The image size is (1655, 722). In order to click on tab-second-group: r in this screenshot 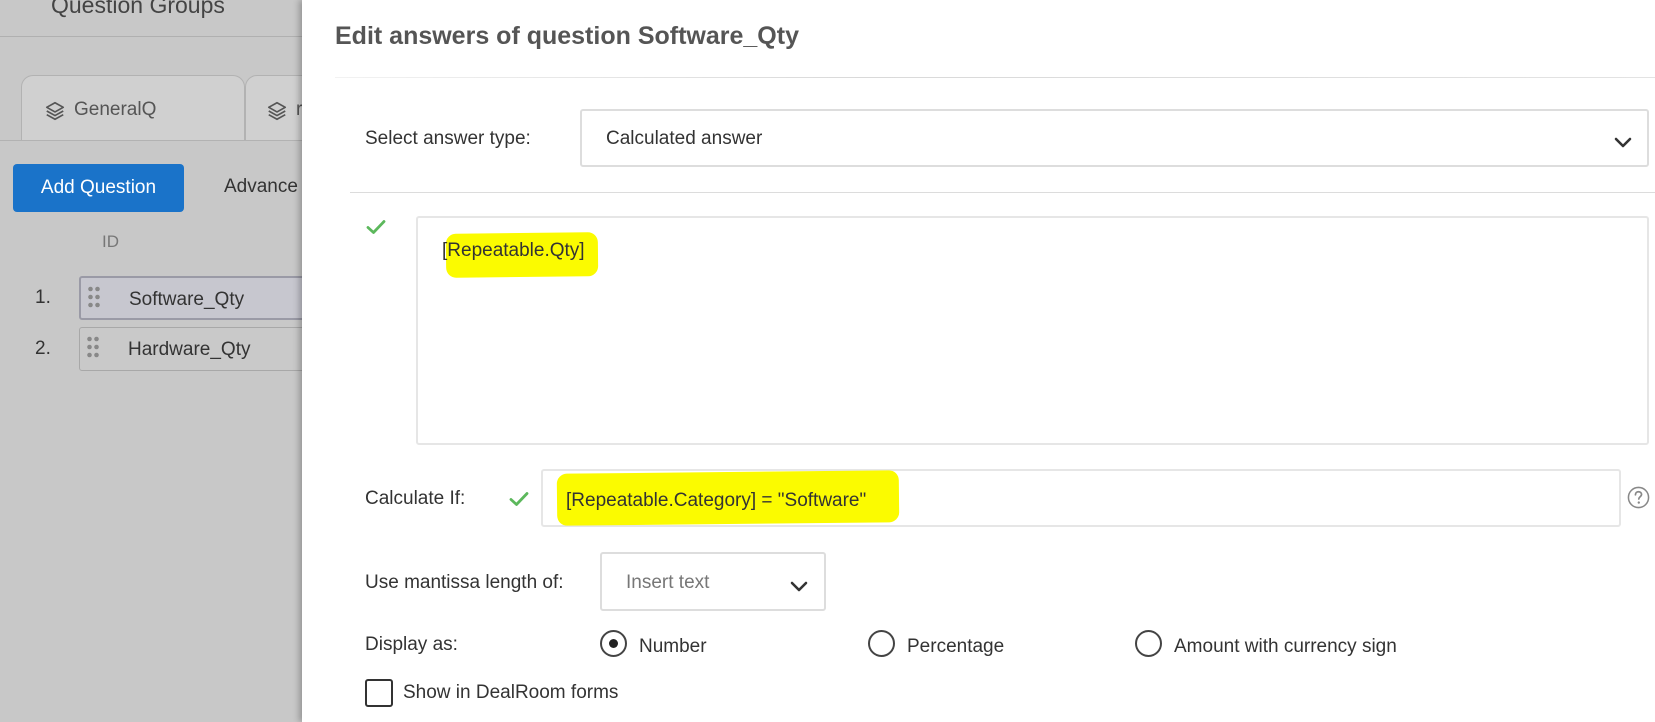, I will do `click(273, 108)`.